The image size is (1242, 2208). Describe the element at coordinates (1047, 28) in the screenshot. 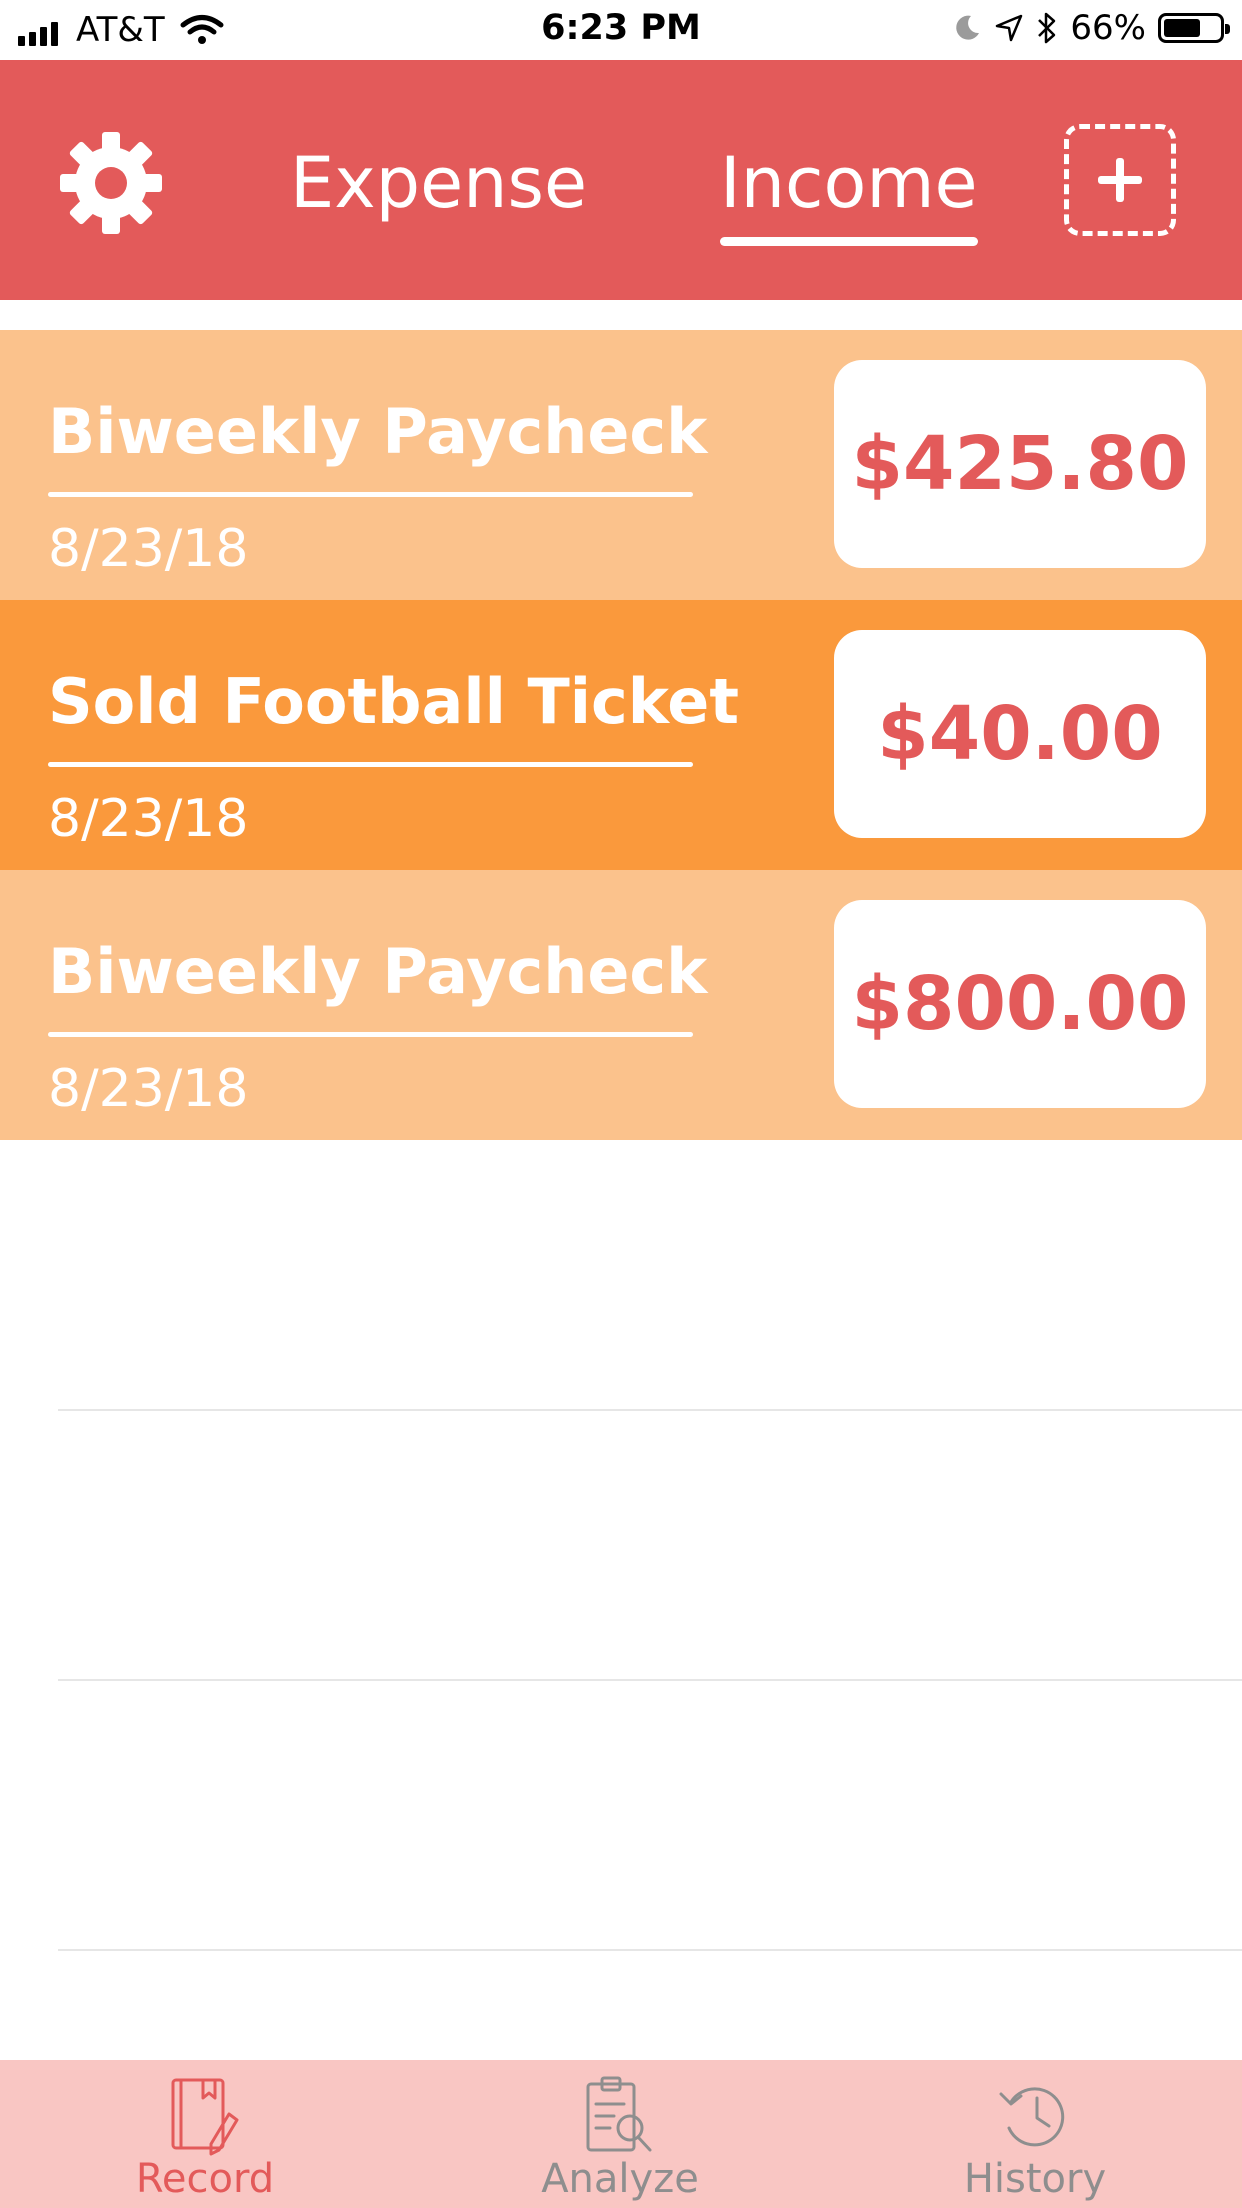

I see `bluetooth-icon` at that location.